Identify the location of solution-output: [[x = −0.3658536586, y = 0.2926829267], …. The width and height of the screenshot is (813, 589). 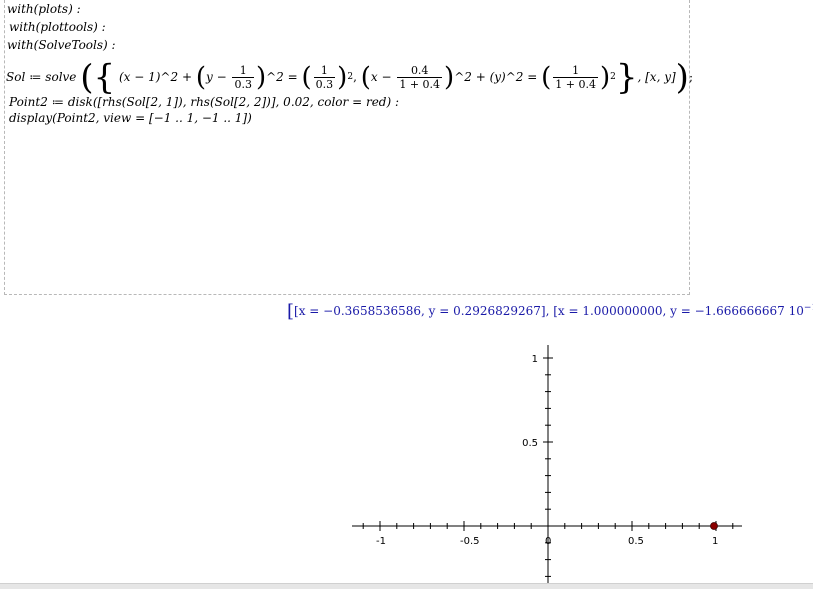
(550, 310).